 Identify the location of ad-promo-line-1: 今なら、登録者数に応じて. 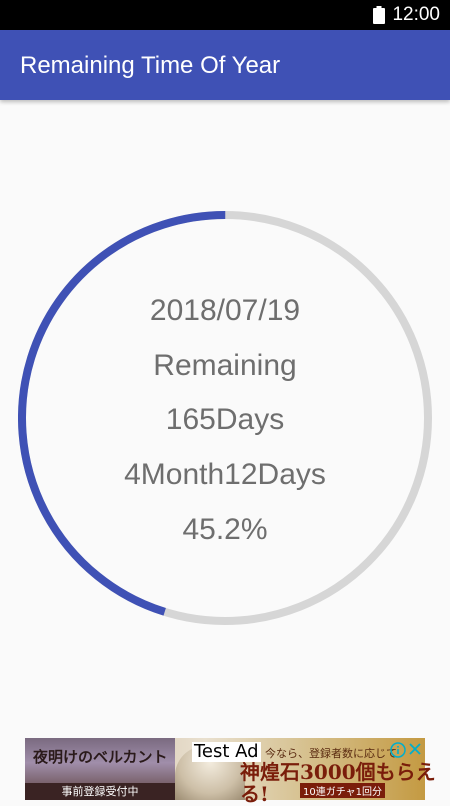
(331, 753).